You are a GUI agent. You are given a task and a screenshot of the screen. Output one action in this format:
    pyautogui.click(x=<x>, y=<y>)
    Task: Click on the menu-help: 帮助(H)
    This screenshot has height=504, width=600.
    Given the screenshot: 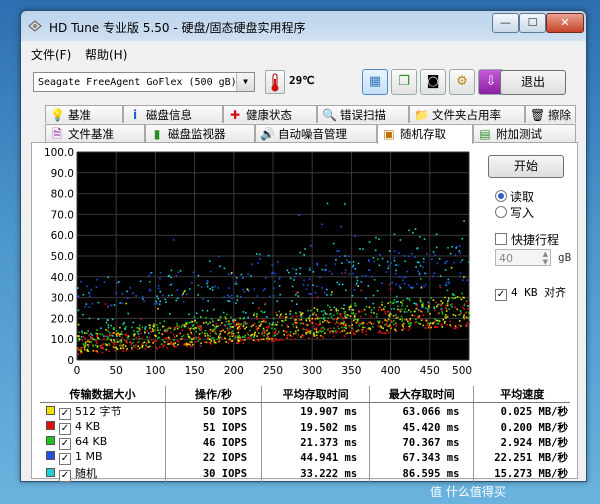 What is the action you would take?
    pyautogui.click(x=106, y=54)
    